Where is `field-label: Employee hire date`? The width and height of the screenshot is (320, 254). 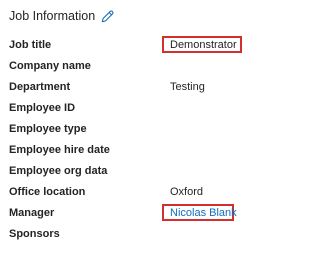 field-label: Employee hire date is located at coordinates (59, 150).